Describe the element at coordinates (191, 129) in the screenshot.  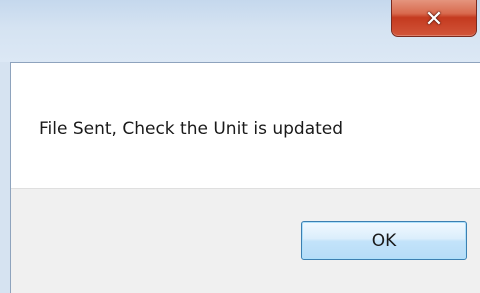
I see `message-text: File Sent, Check the Unit is updated` at that location.